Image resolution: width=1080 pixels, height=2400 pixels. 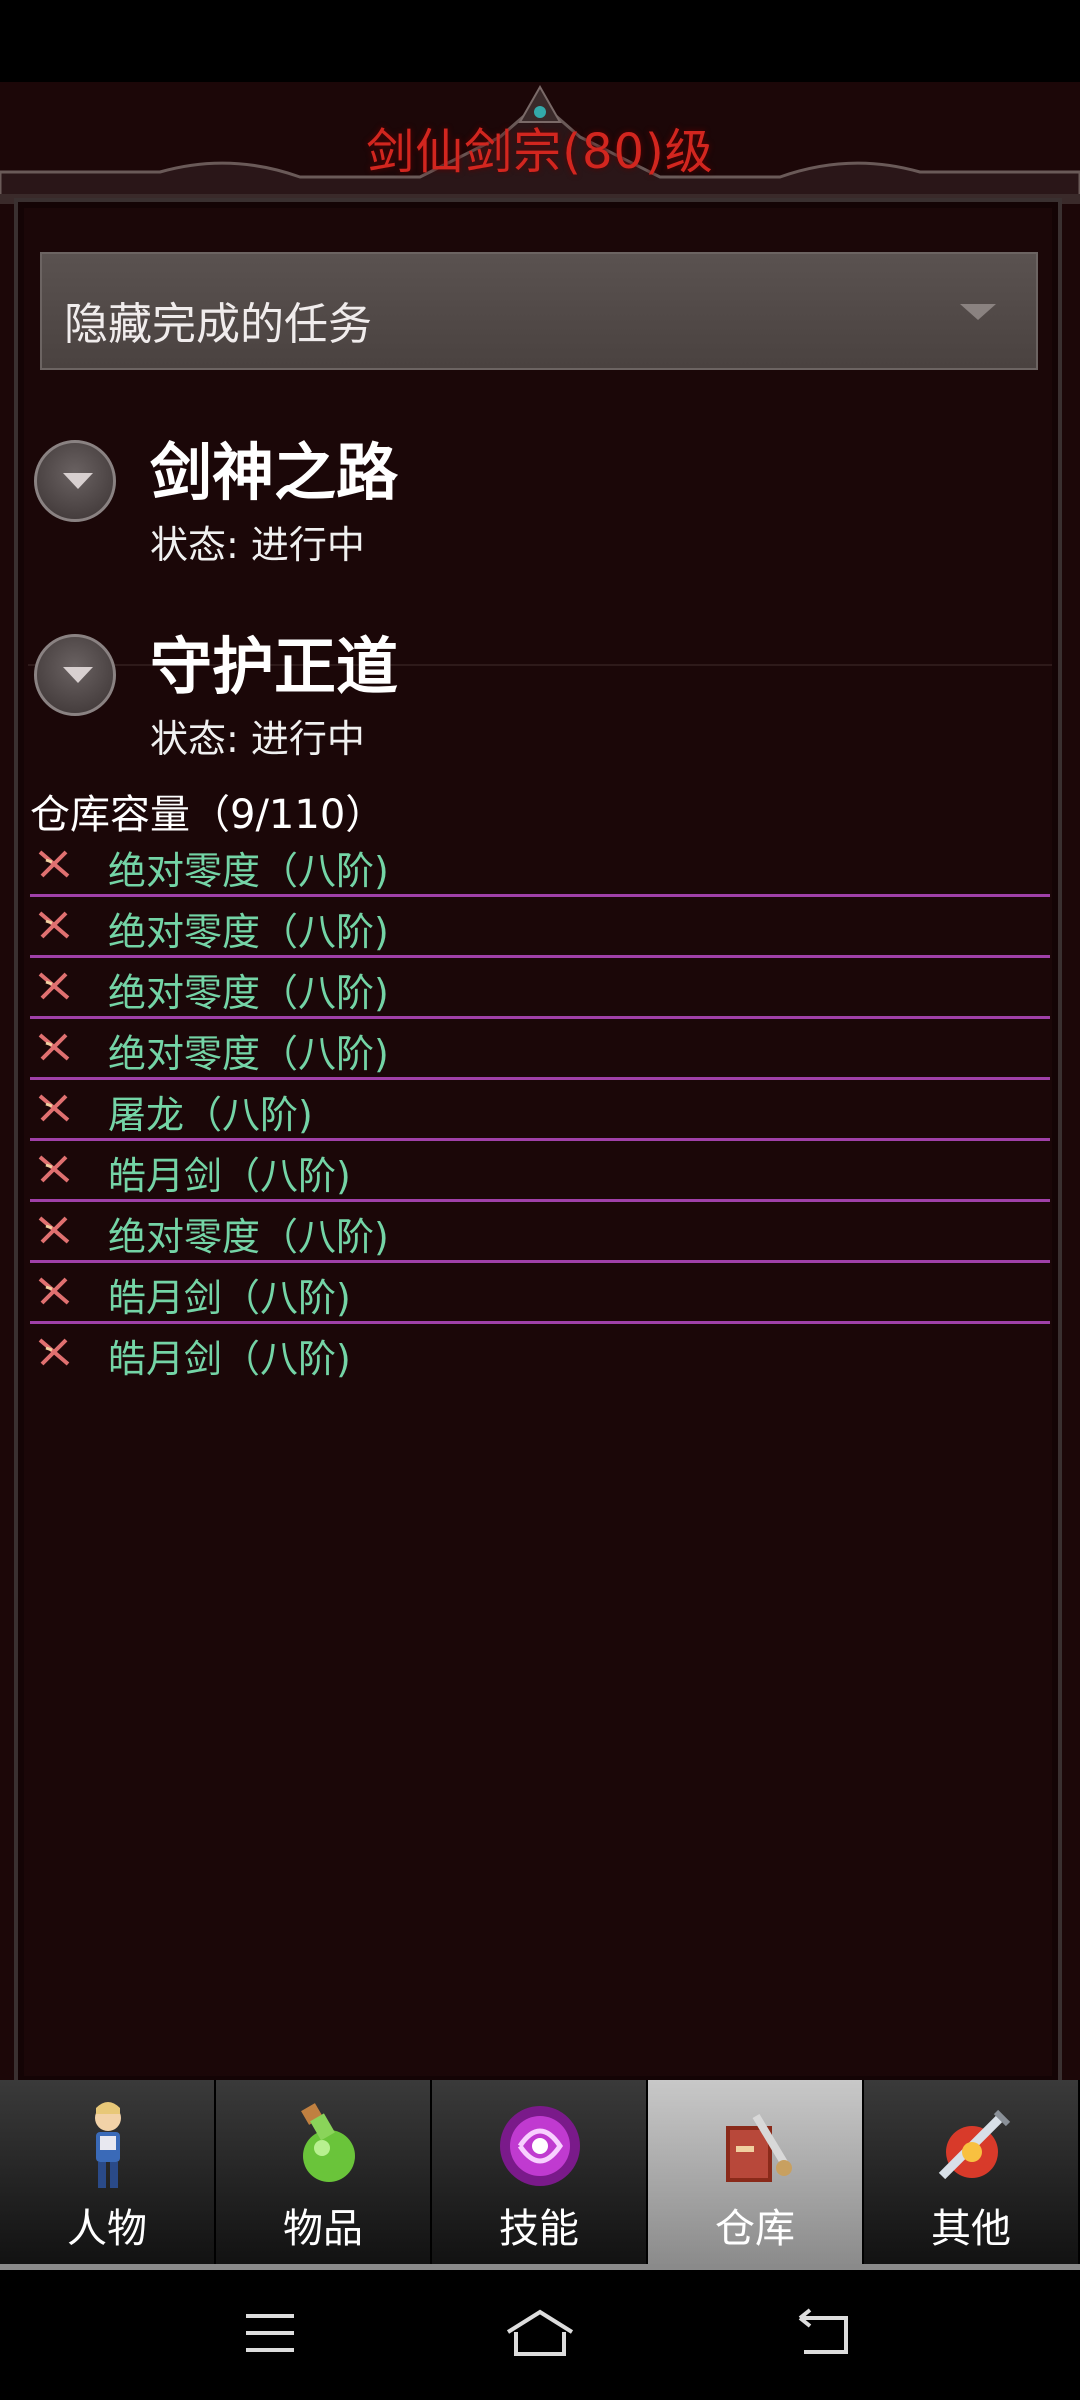 I want to click on tab-other: 其他, so click(x=972, y=2174).